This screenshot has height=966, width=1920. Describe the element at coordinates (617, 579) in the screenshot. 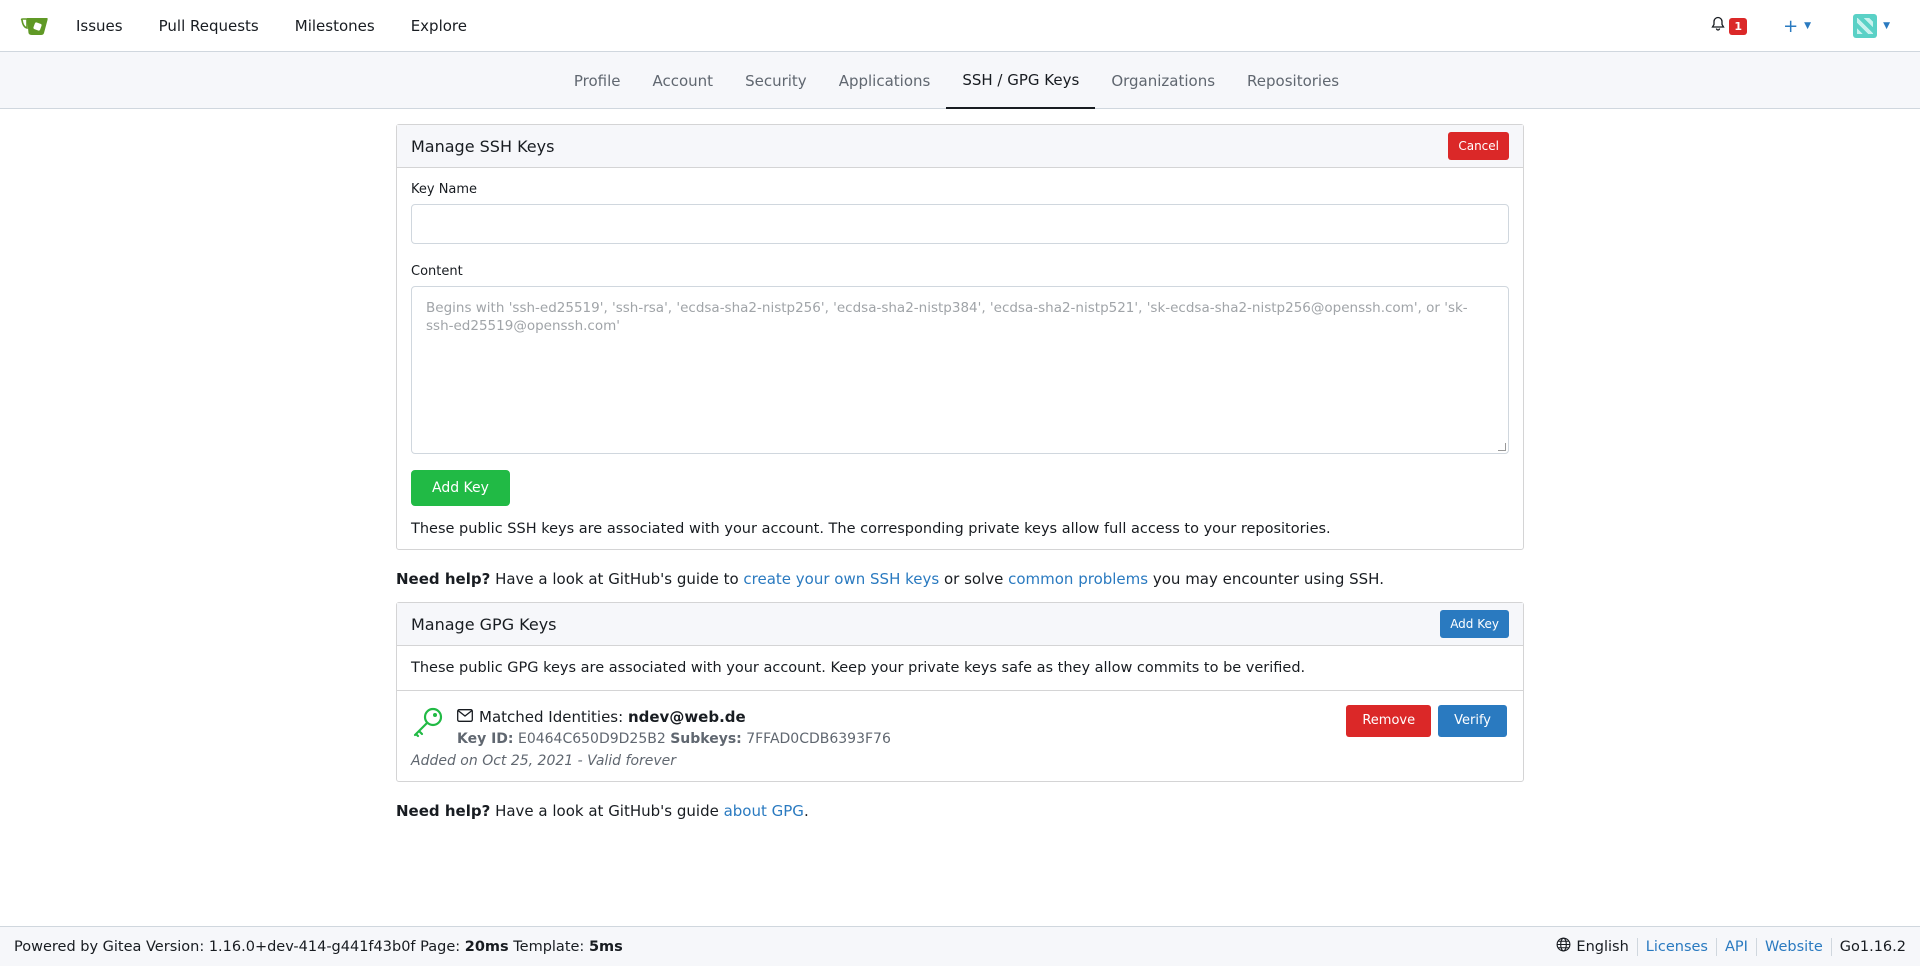

I see `help-text: Have a look at GitHub's guide to` at that location.